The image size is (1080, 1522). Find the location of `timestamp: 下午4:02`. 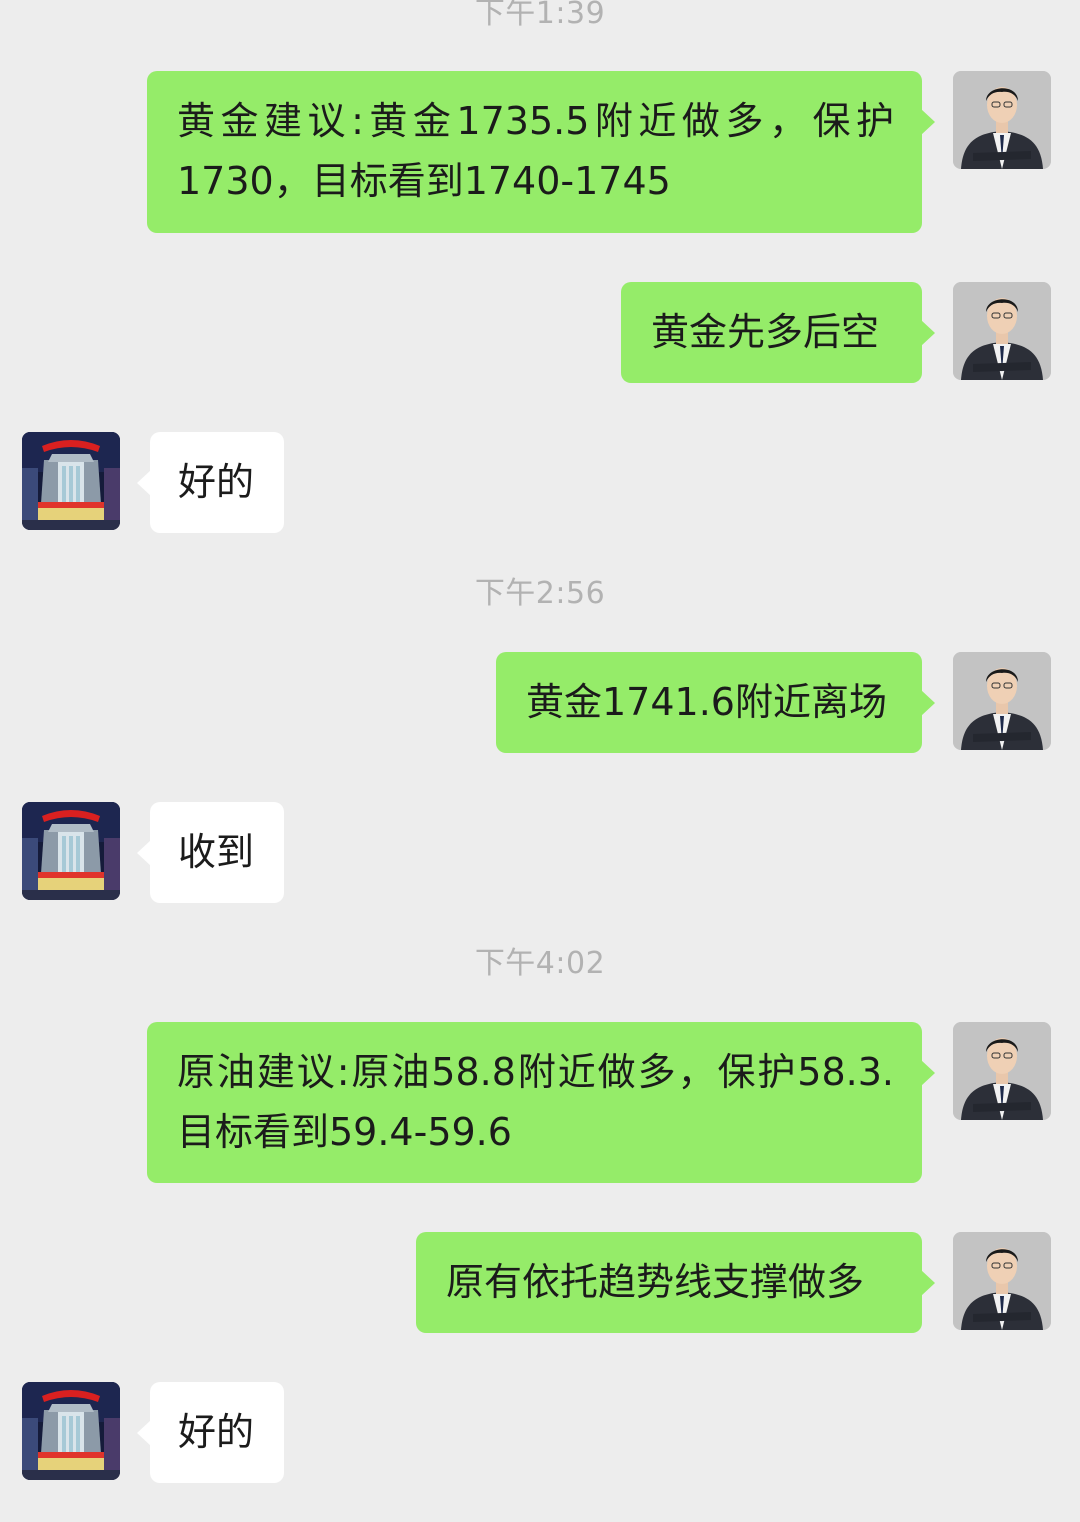

timestamp: 下午4:02 is located at coordinates (540, 963).